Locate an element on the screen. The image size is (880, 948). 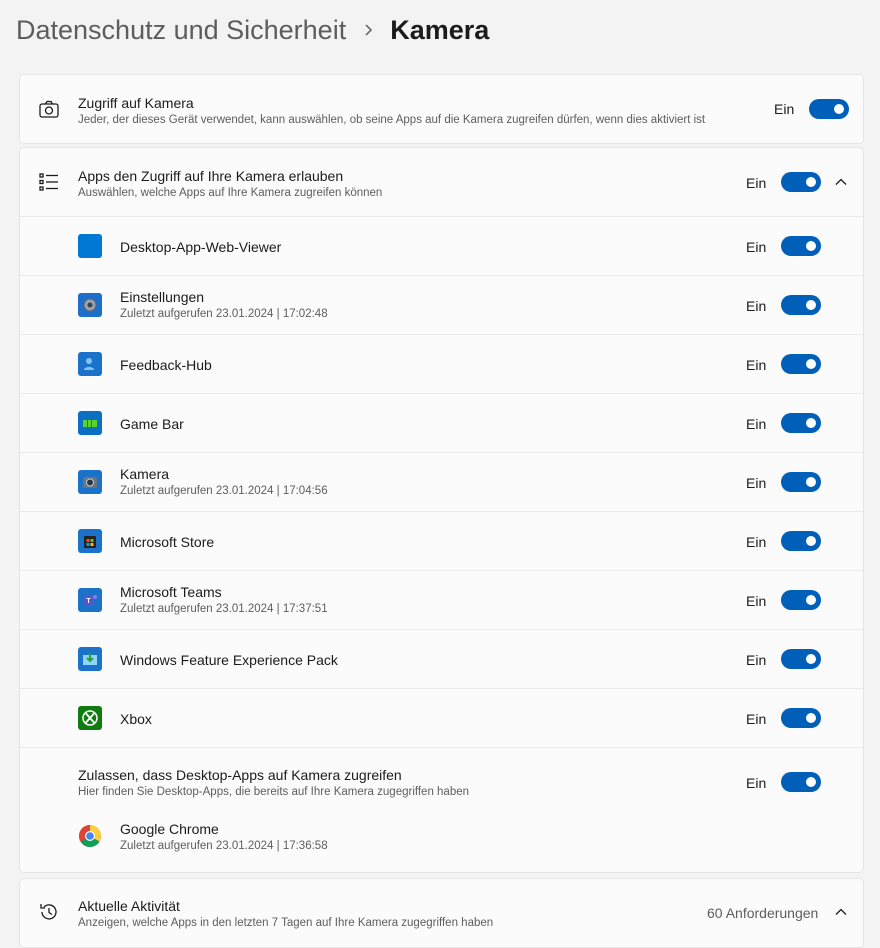
app-row-desktop-app-web-viewer: Desktop-App-Web-Viewer Ein is located at coordinates (441, 246).